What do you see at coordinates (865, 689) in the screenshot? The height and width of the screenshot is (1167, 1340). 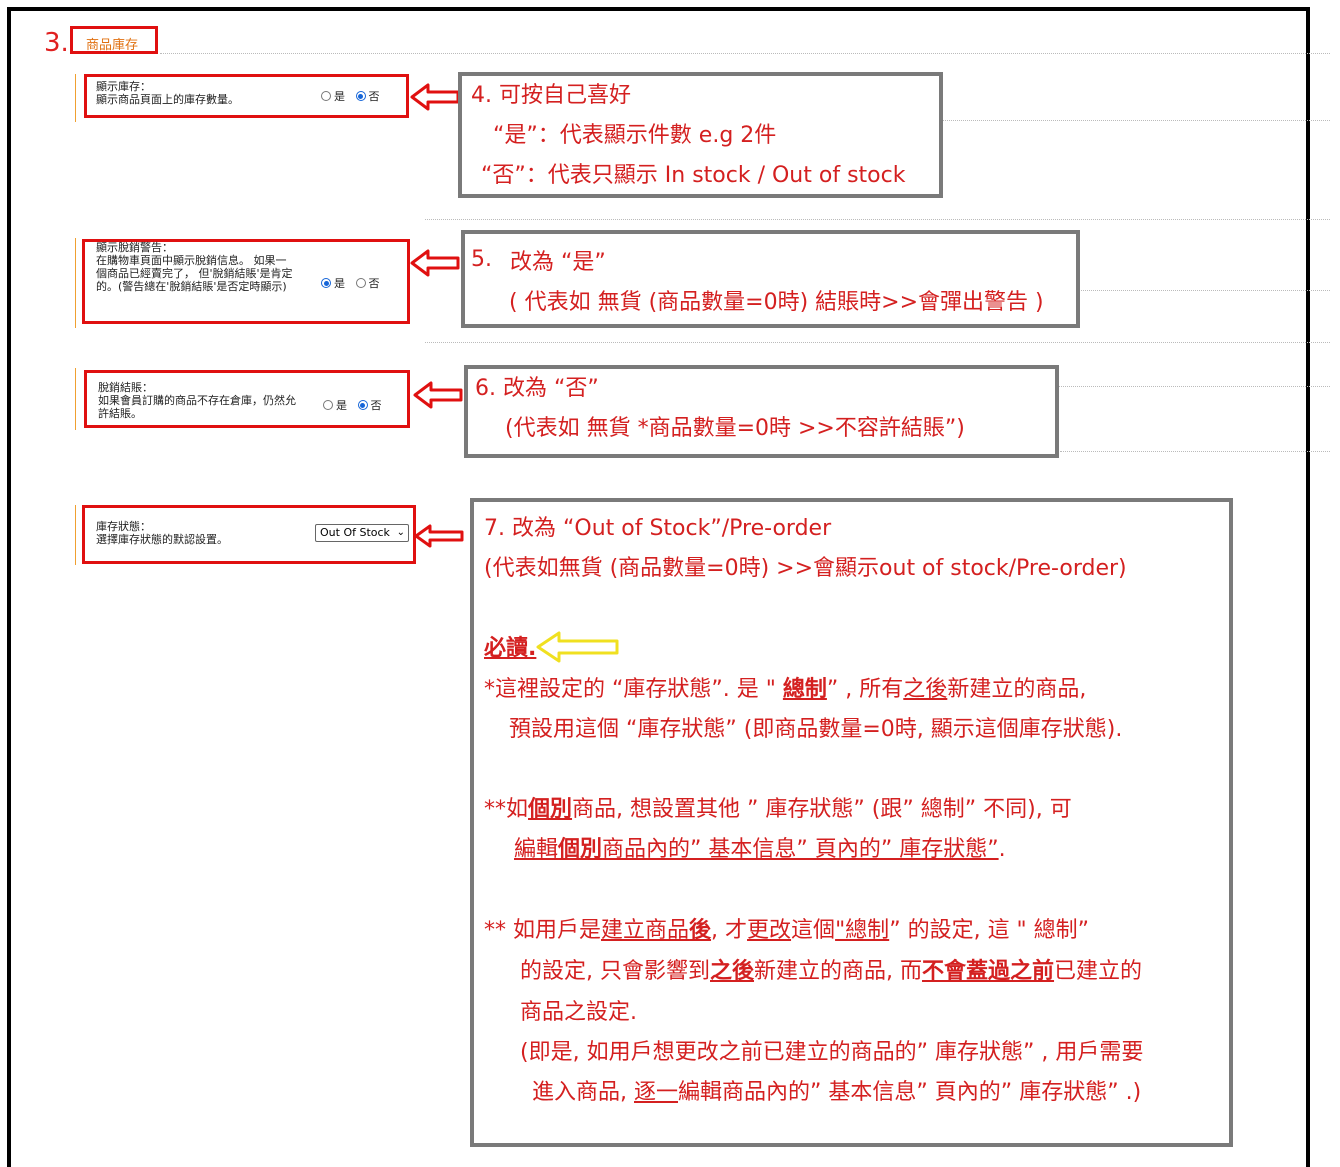 I see `text: ” , 所有` at bounding box center [865, 689].